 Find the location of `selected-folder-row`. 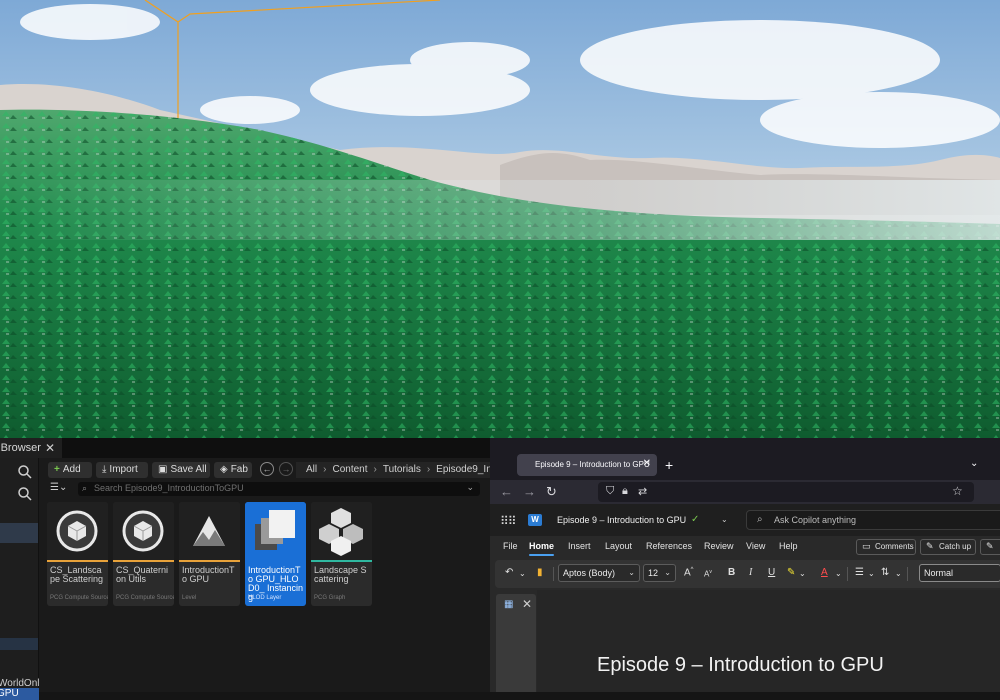

selected-folder-row is located at coordinates (19, 533).